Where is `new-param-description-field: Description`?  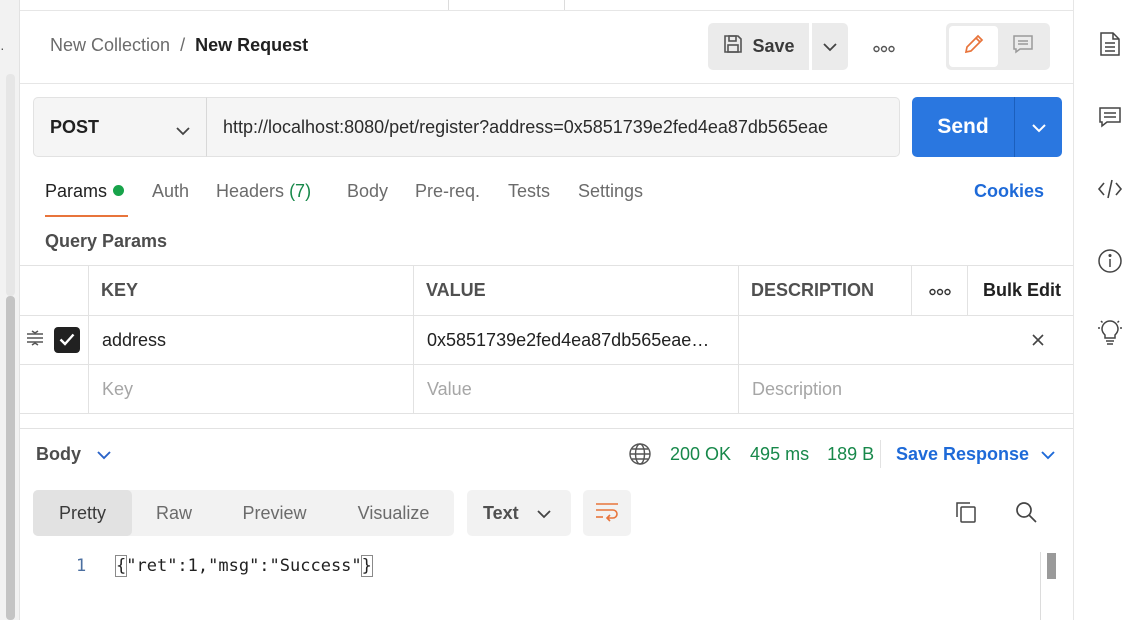
new-param-description-field: Description is located at coordinates (905, 389).